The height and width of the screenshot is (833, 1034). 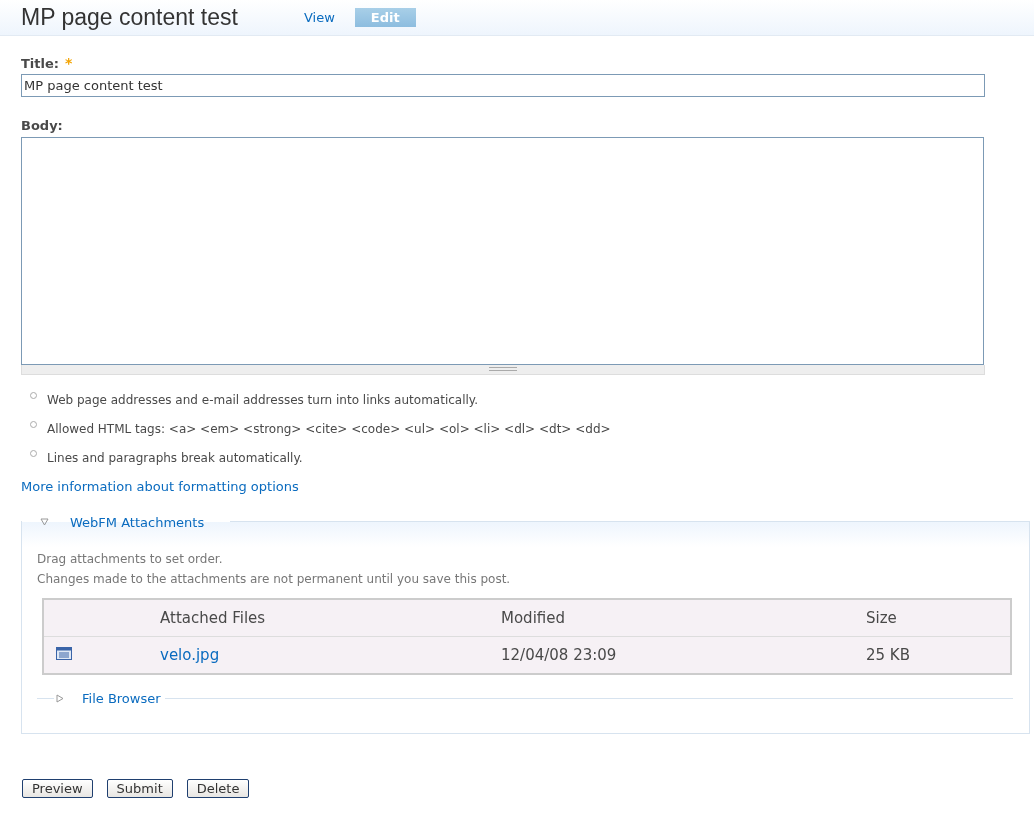 What do you see at coordinates (137, 522) in the screenshot?
I see `fieldset-legend: WebFM Attachments` at bounding box center [137, 522].